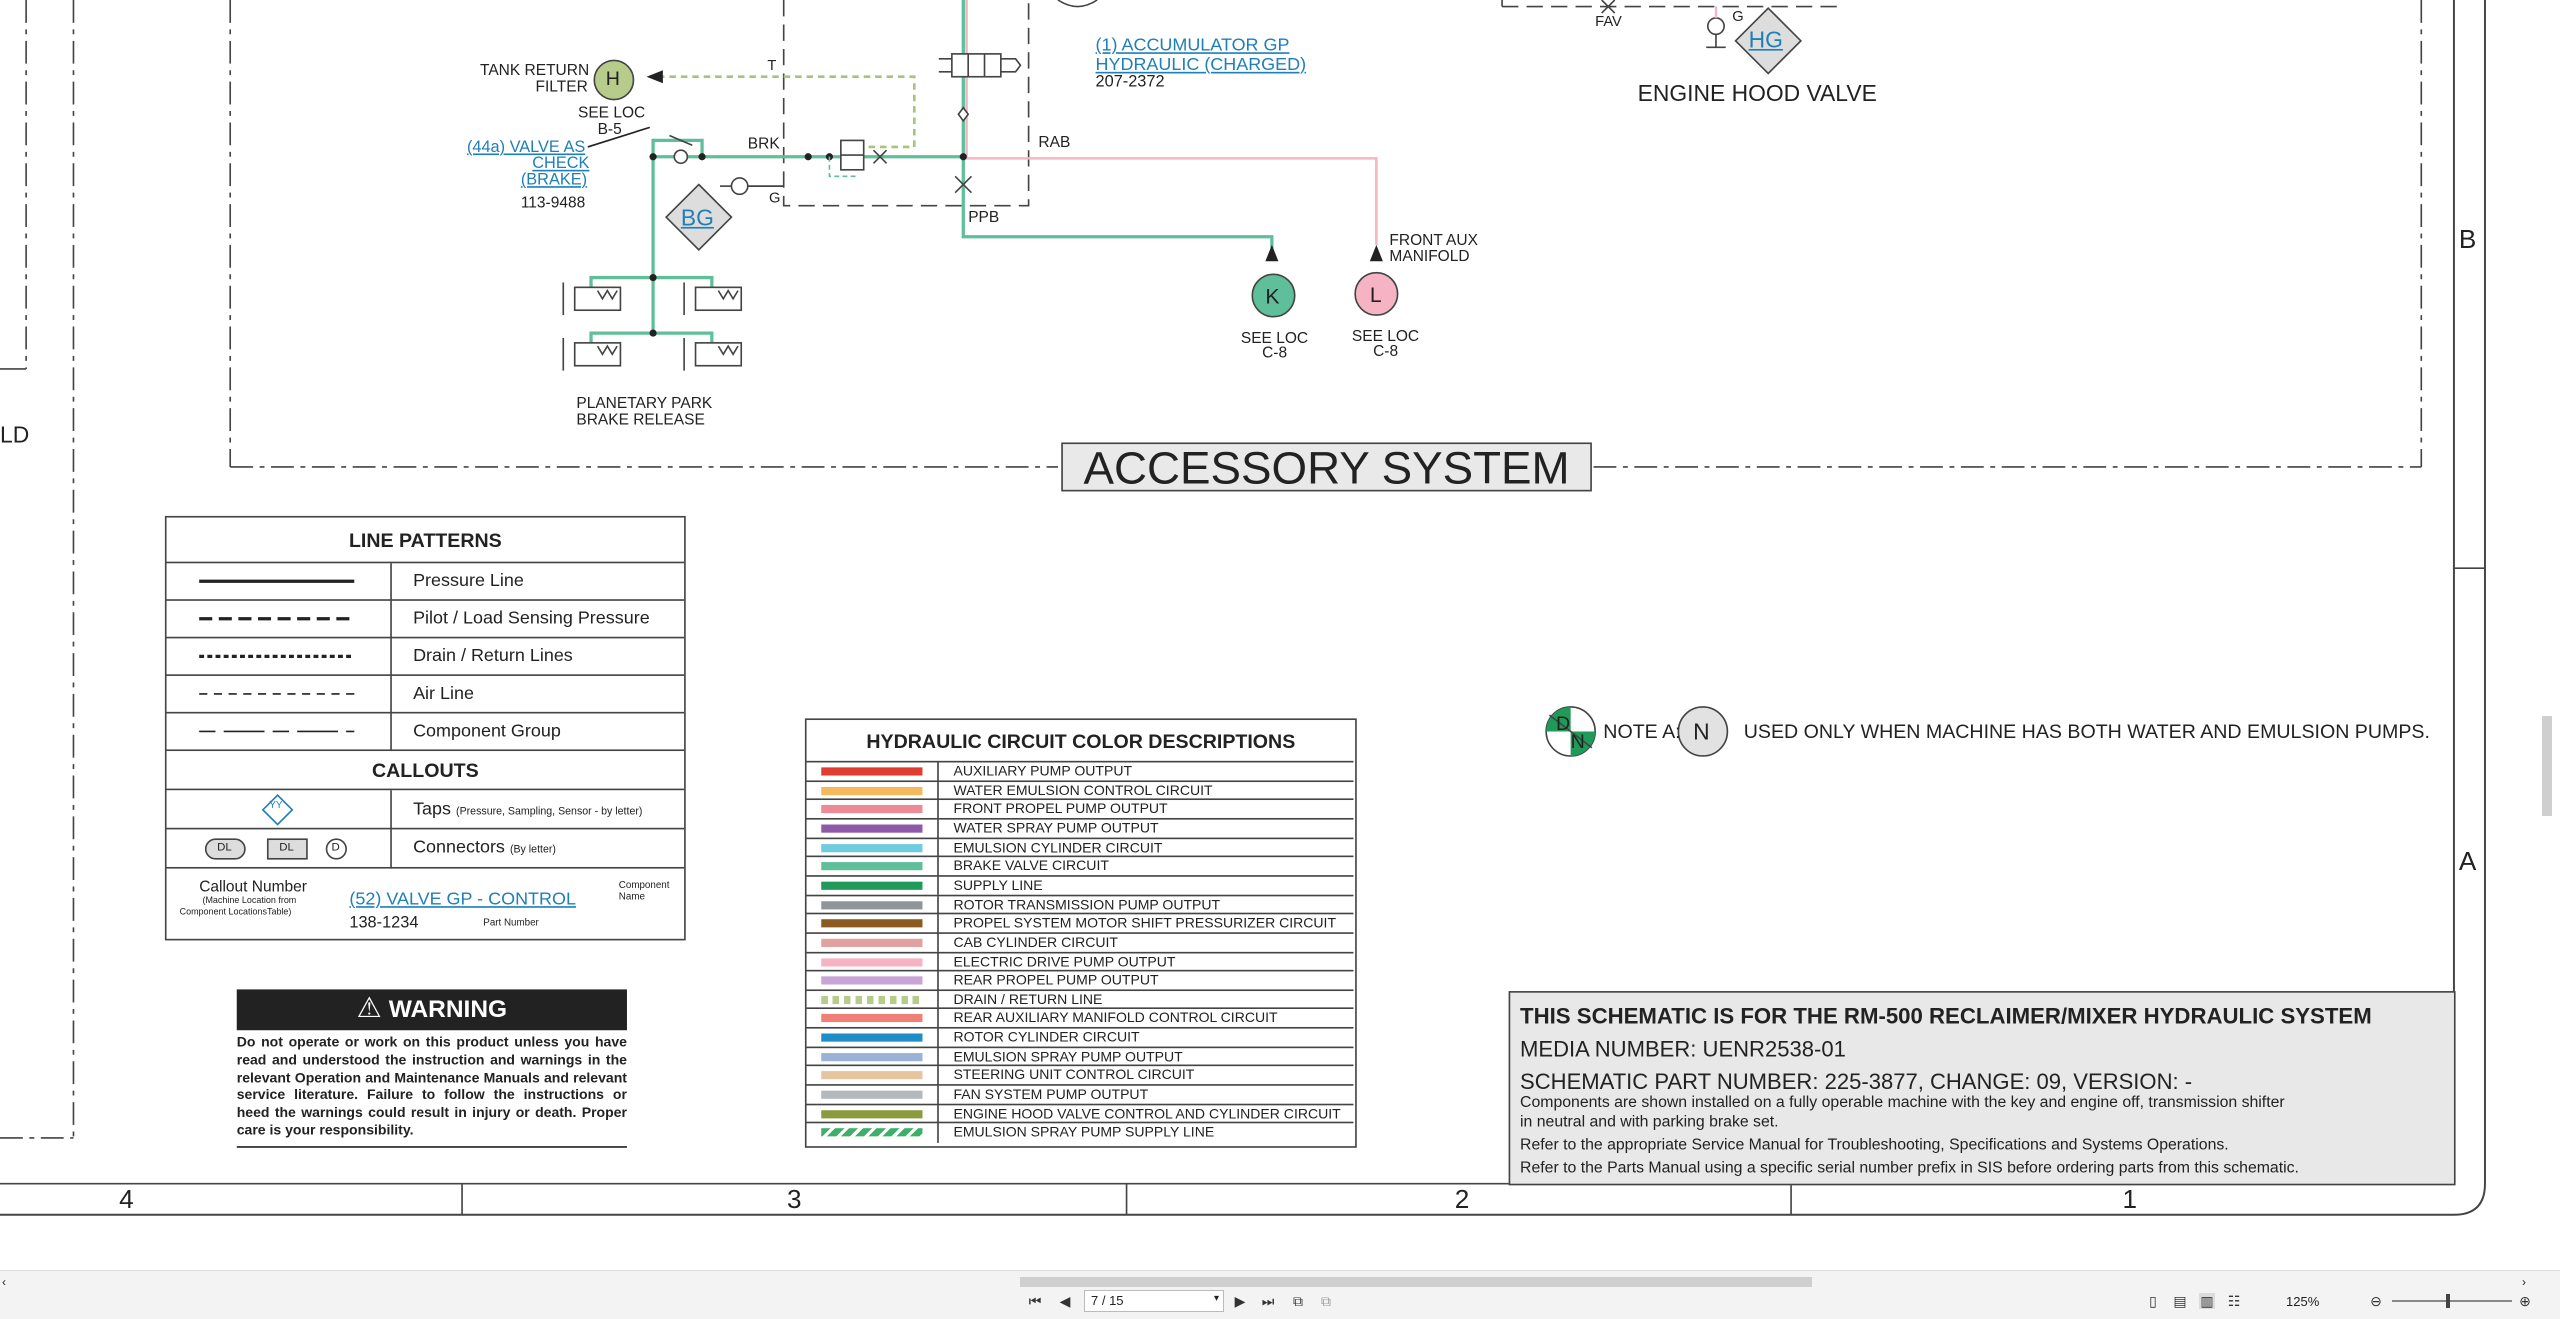 The image size is (2560, 1319). I want to click on color-label: CAB CYLINDER CIRCUIT, so click(1035, 941).